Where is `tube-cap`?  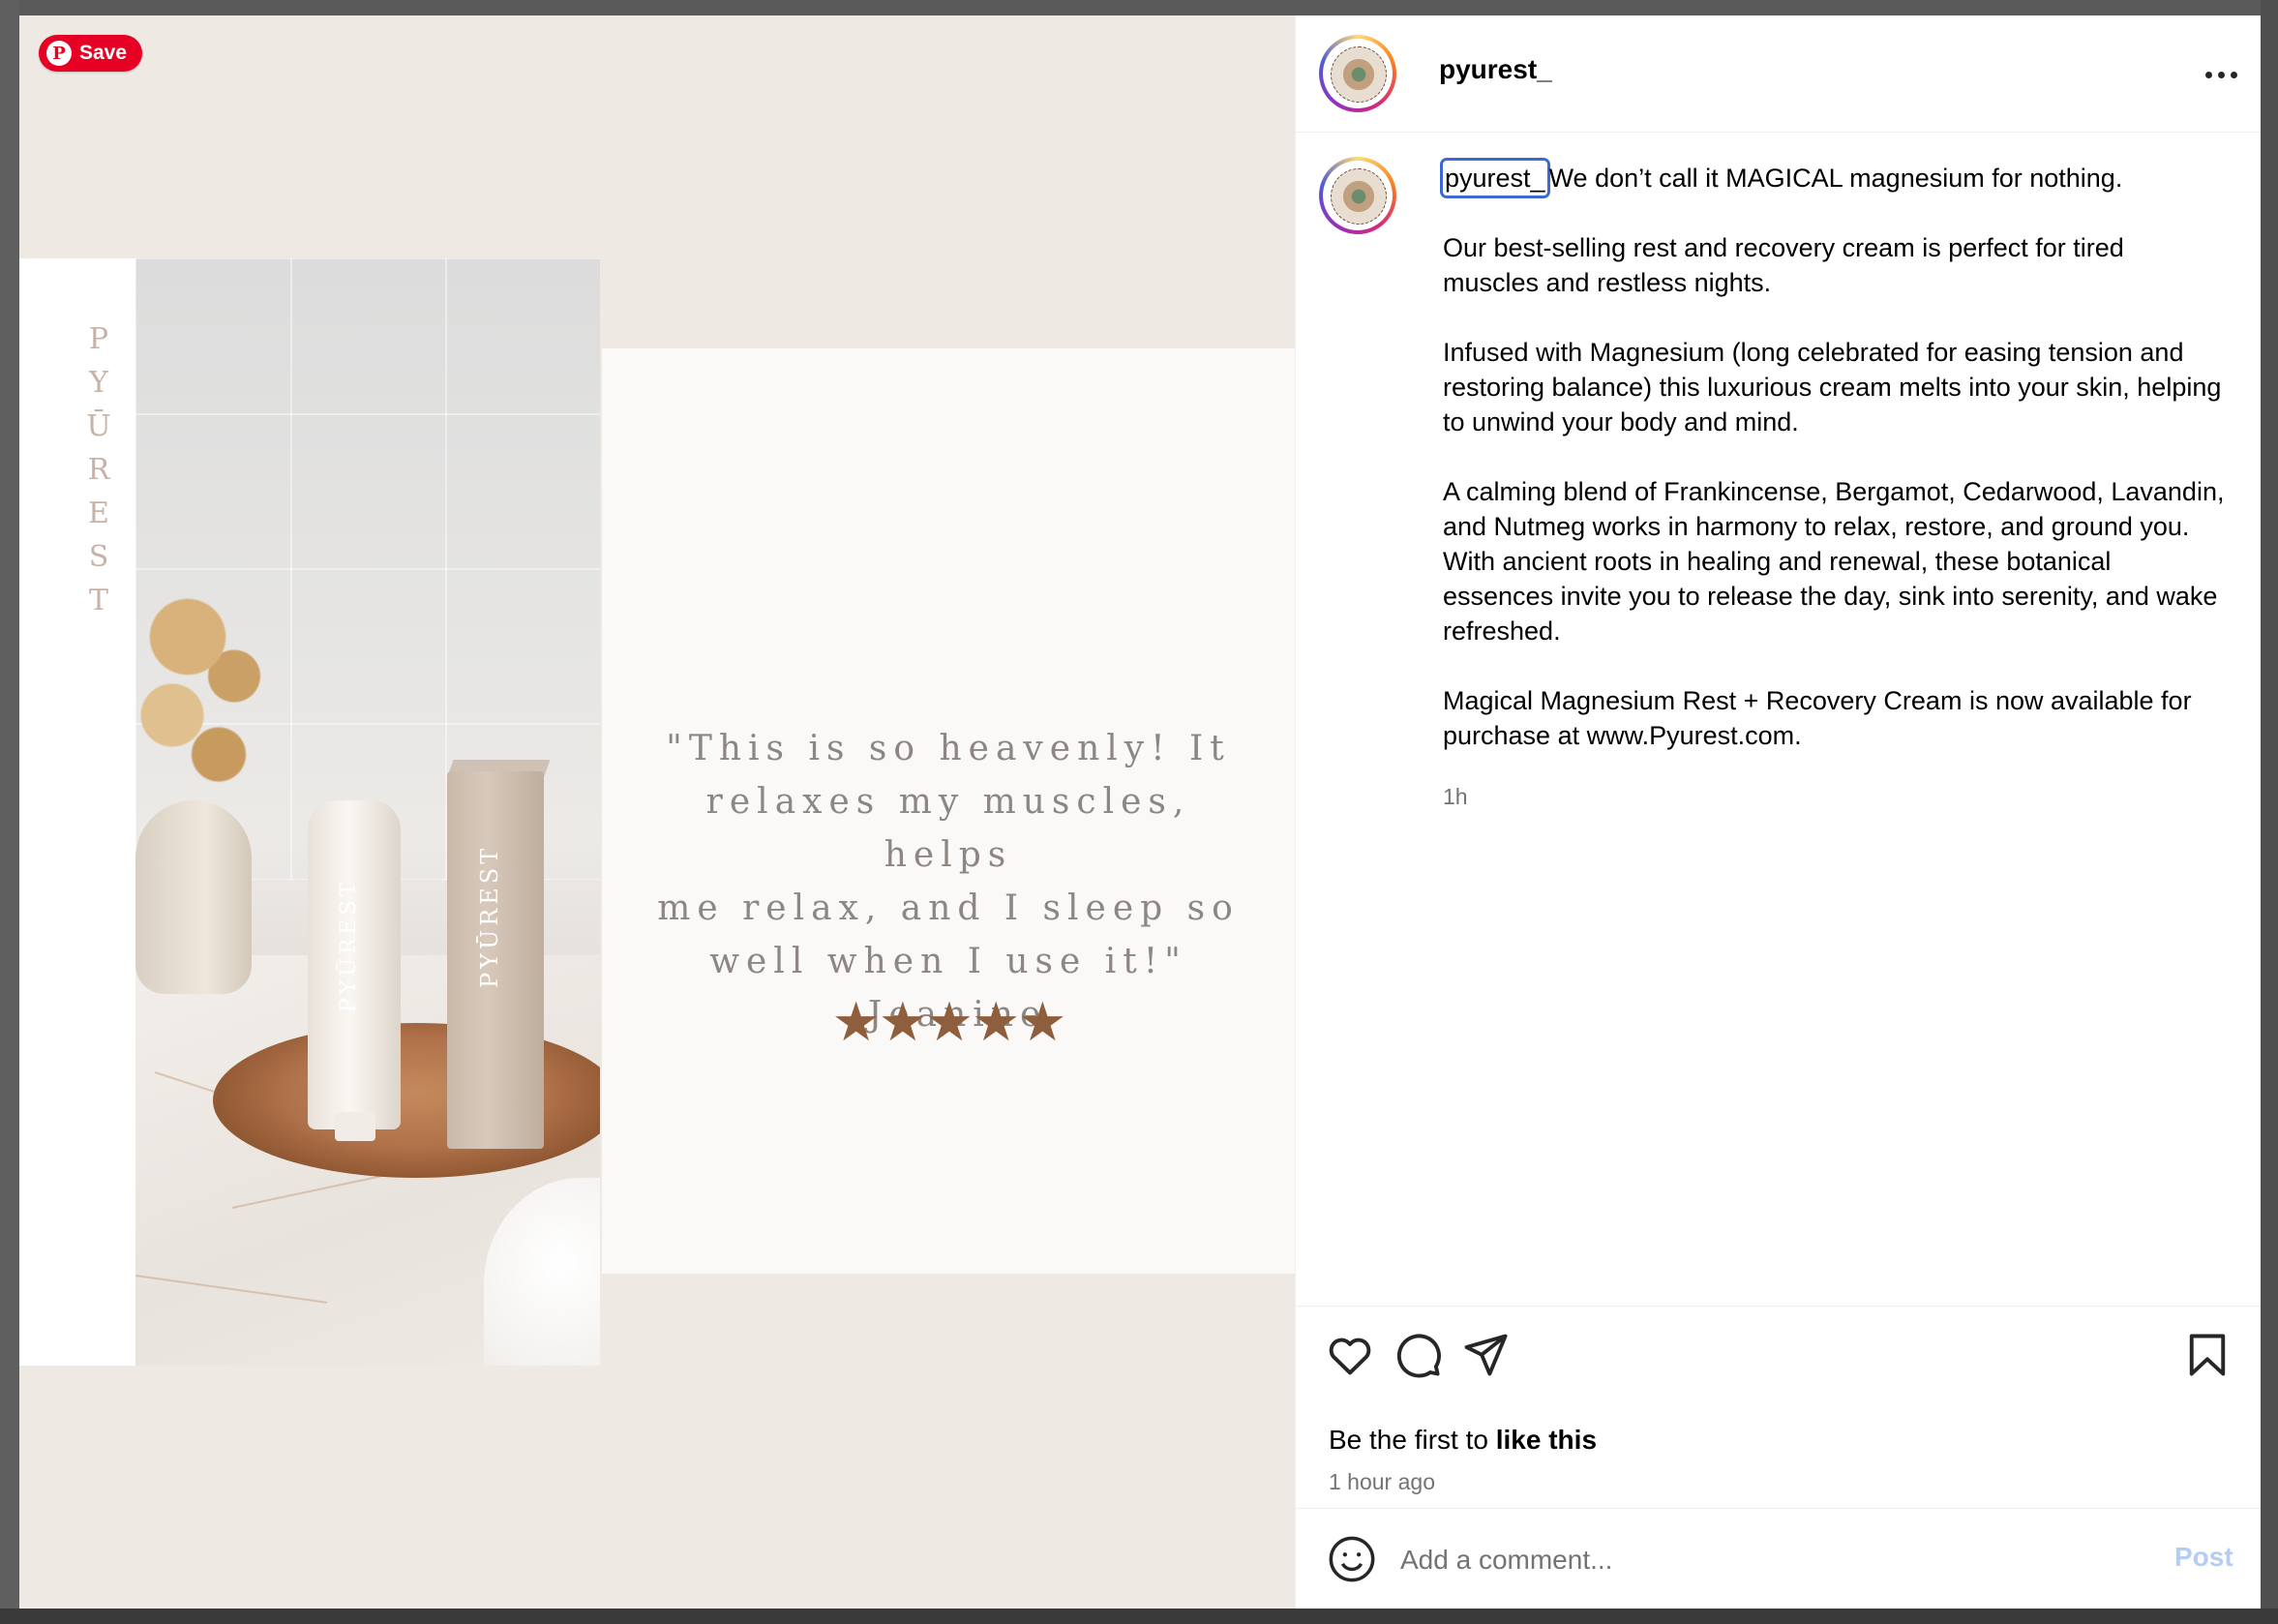 tube-cap is located at coordinates (355, 1127).